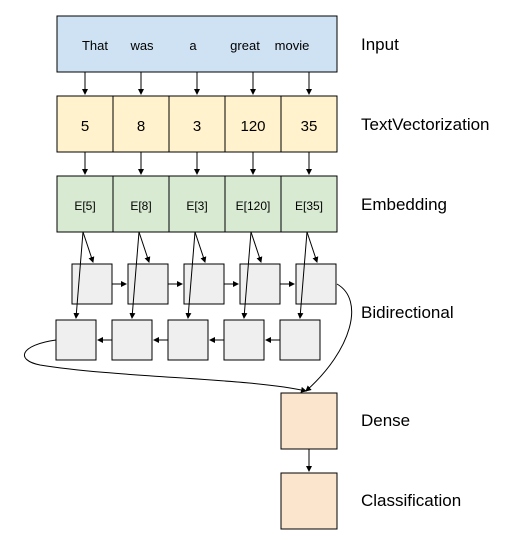 Image resolution: width=514 pixels, height=543 pixels. Describe the element at coordinates (380, 44) in the screenshot. I see `input-label: Input` at that location.